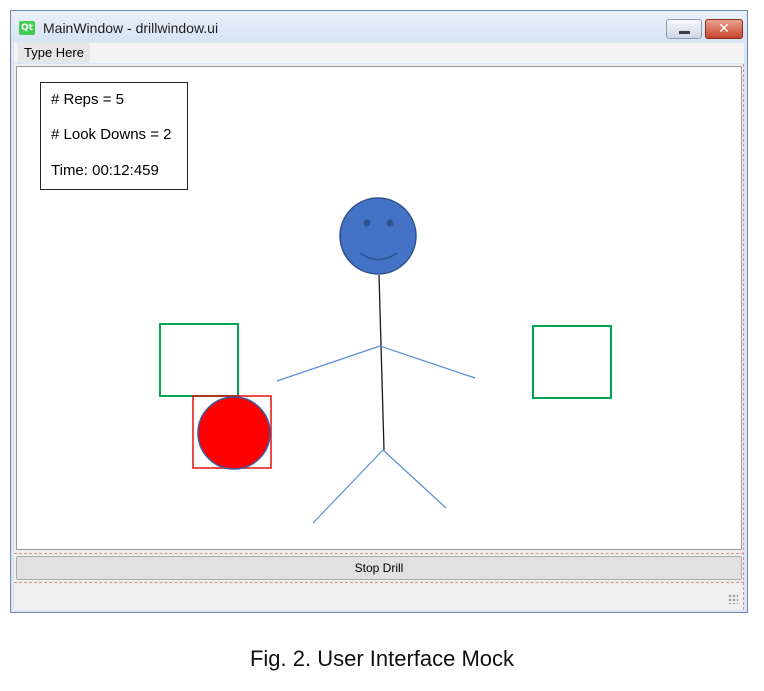 Image resolution: width=764 pixels, height=691 pixels. What do you see at coordinates (367, 223) in the screenshot?
I see `figure-left-eye` at bounding box center [367, 223].